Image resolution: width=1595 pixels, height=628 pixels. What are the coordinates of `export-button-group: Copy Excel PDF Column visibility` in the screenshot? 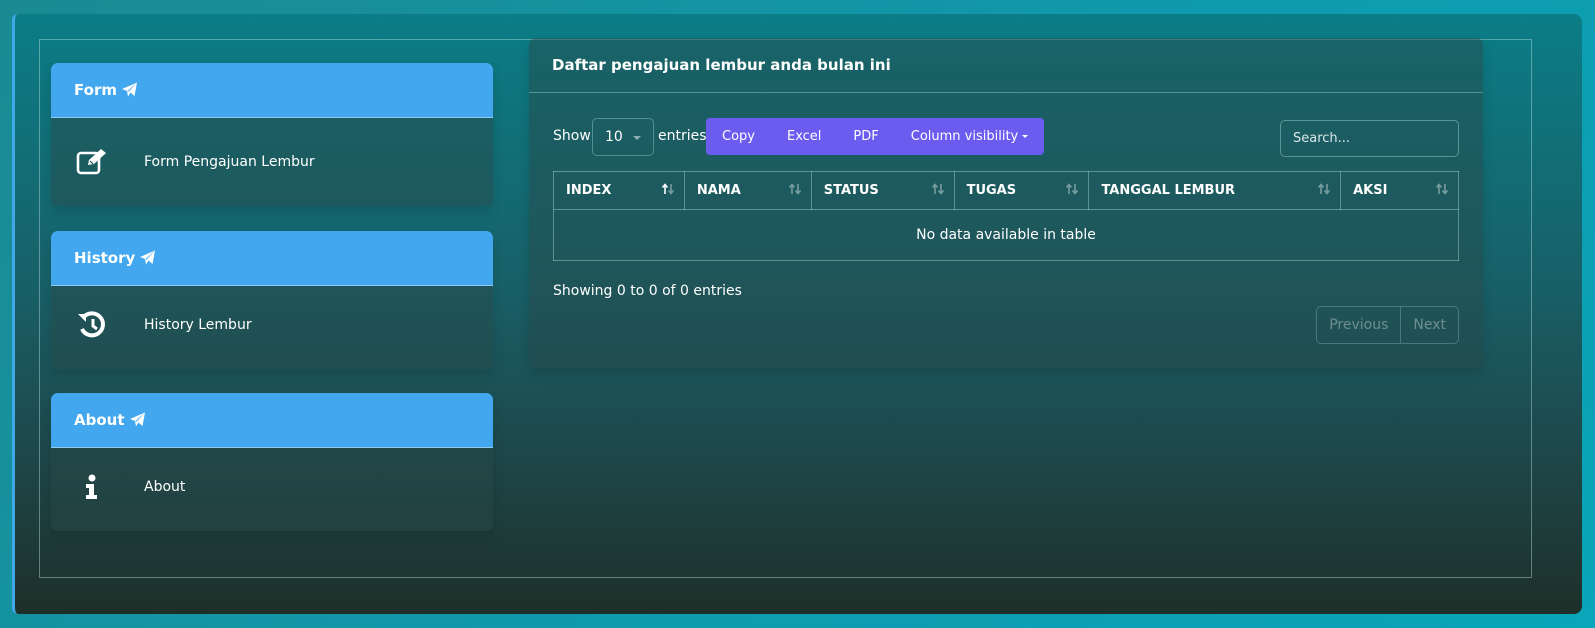 It's located at (875, 136).